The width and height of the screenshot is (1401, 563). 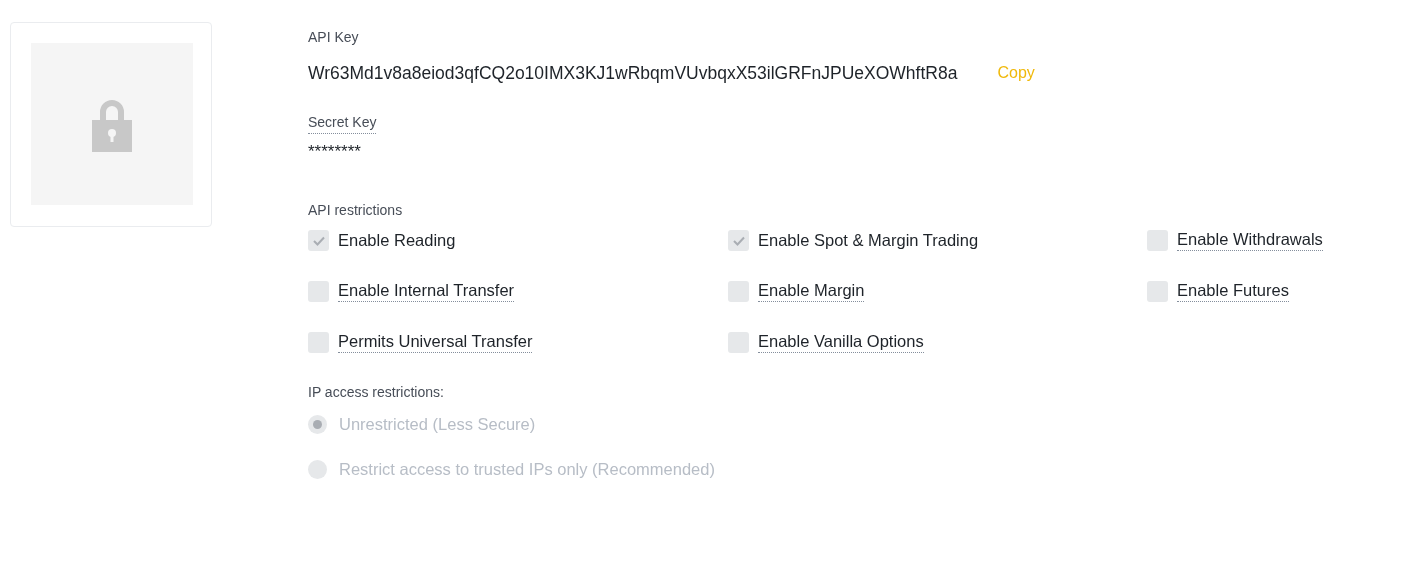 What do you see at coordinates (333, 37) in the screenshot?
I see `api-key-label: API Key` at bounding box center [333, 37].